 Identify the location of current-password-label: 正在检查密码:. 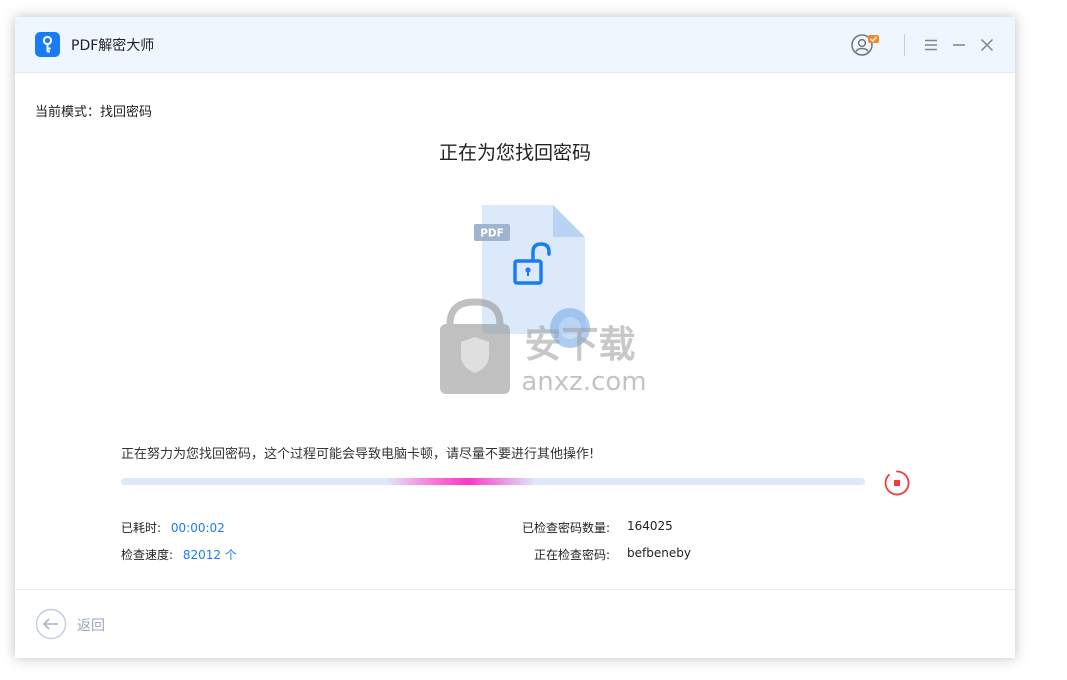
(571, 555).